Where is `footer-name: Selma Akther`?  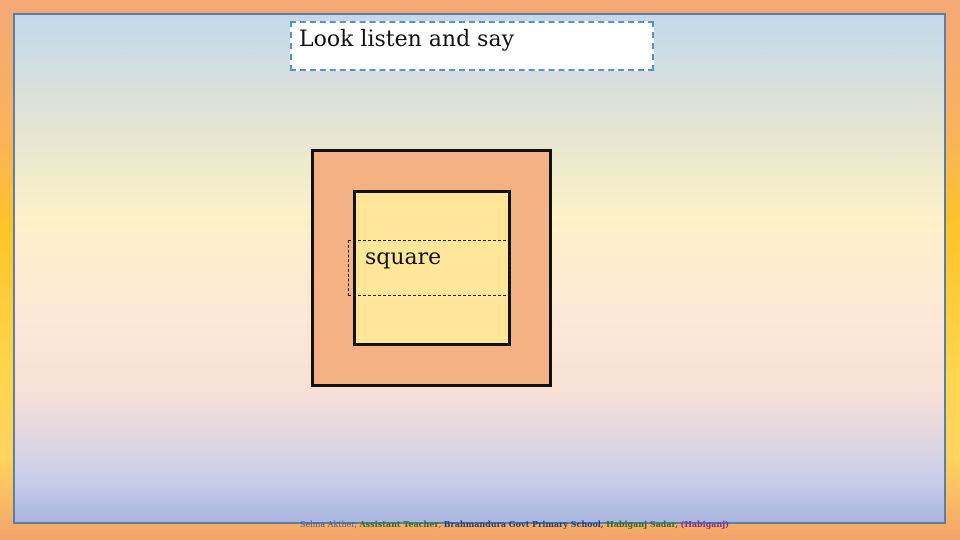 footer-name: Selma Akther is located at coordinates (327, 524).